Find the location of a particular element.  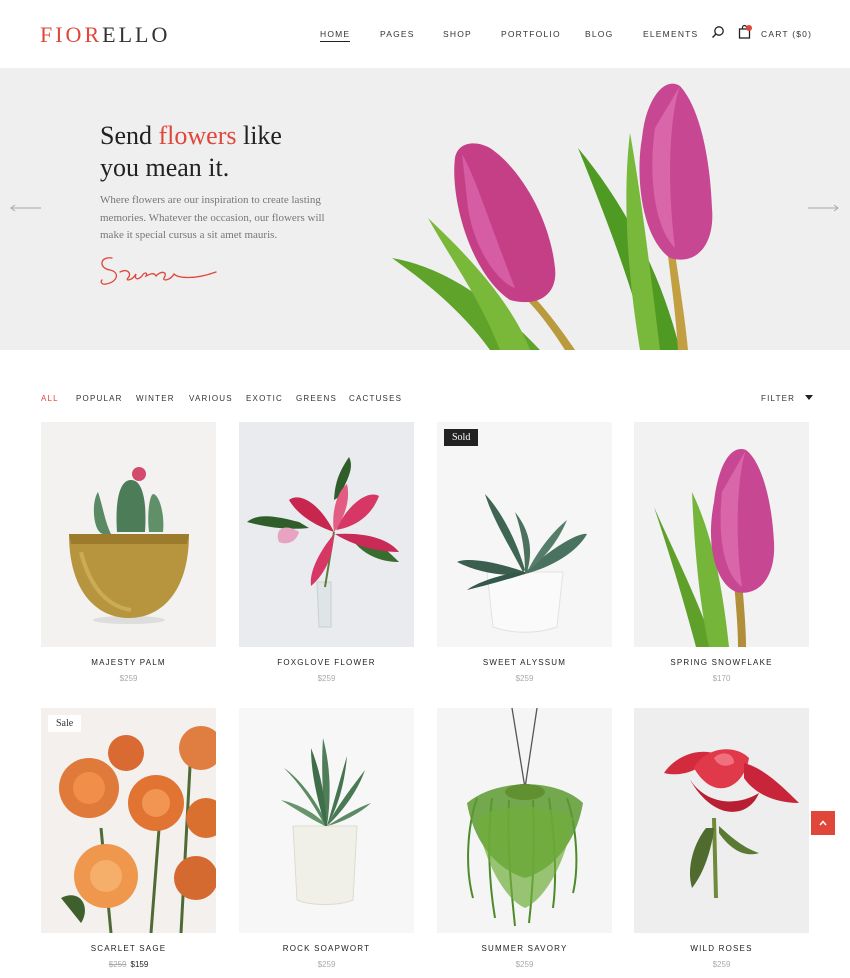

nav-home: HOME is located at coordinates (335, 35).